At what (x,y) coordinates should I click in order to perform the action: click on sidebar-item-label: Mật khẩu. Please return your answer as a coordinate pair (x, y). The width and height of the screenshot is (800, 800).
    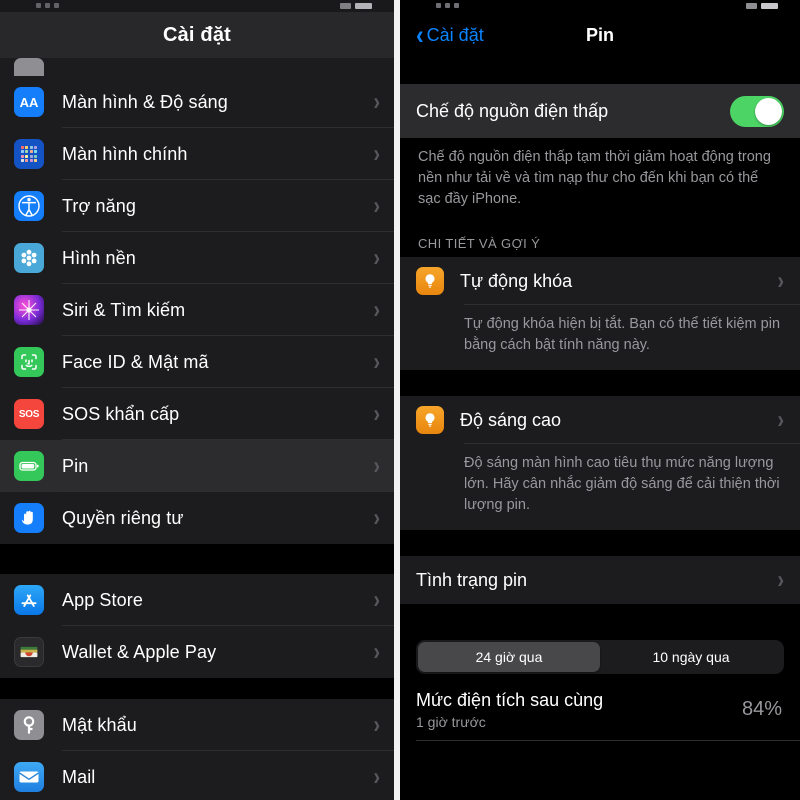
    Looking at the image, I should click on (99, 724).